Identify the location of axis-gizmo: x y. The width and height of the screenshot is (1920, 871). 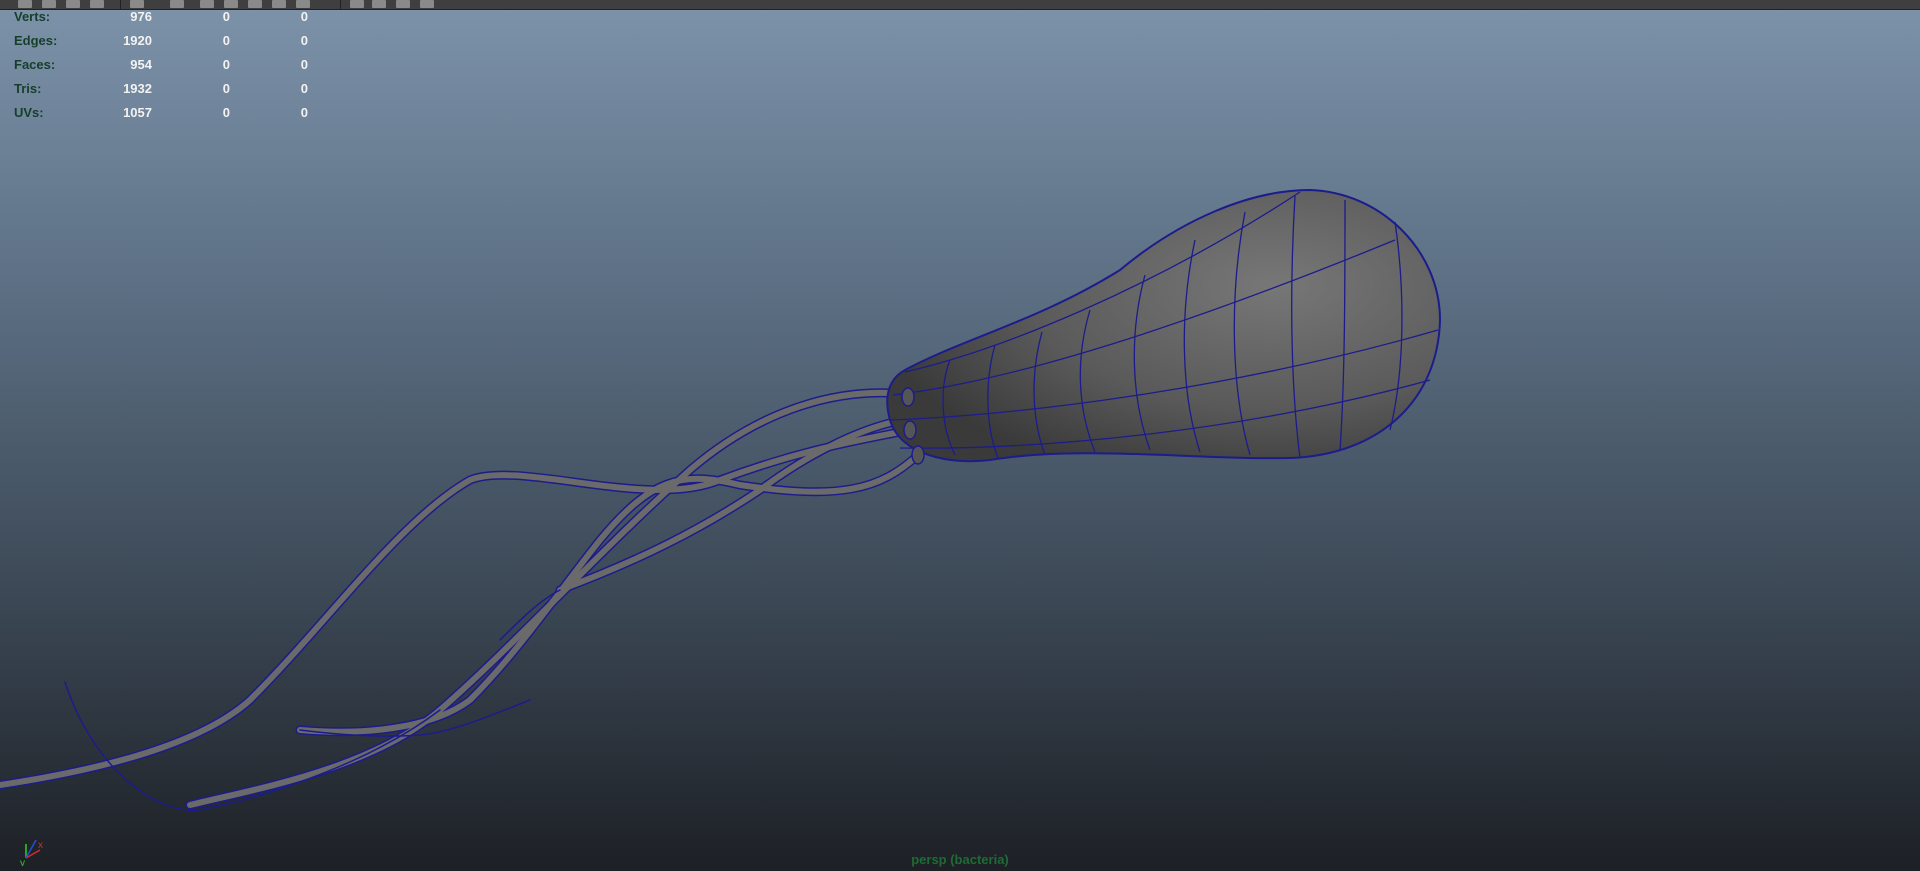
(35, 850).